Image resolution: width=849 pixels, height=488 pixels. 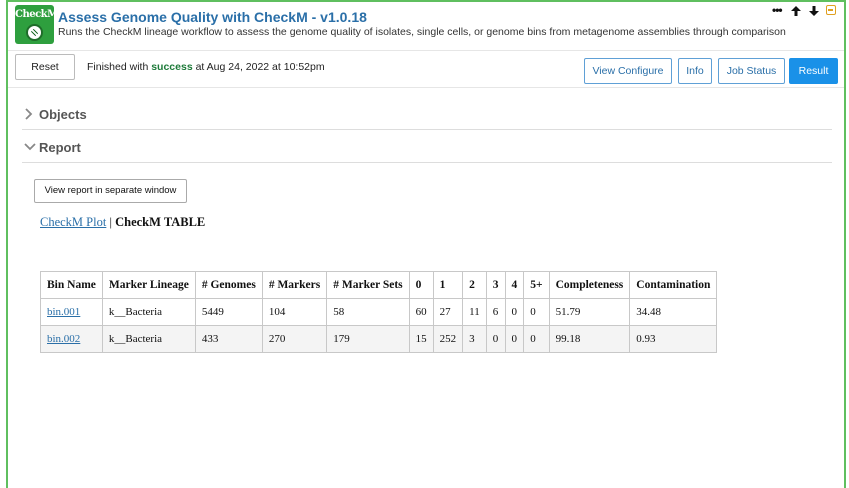 I want to click on bin-name-cell: bin.002, so click(x=71, y=339).